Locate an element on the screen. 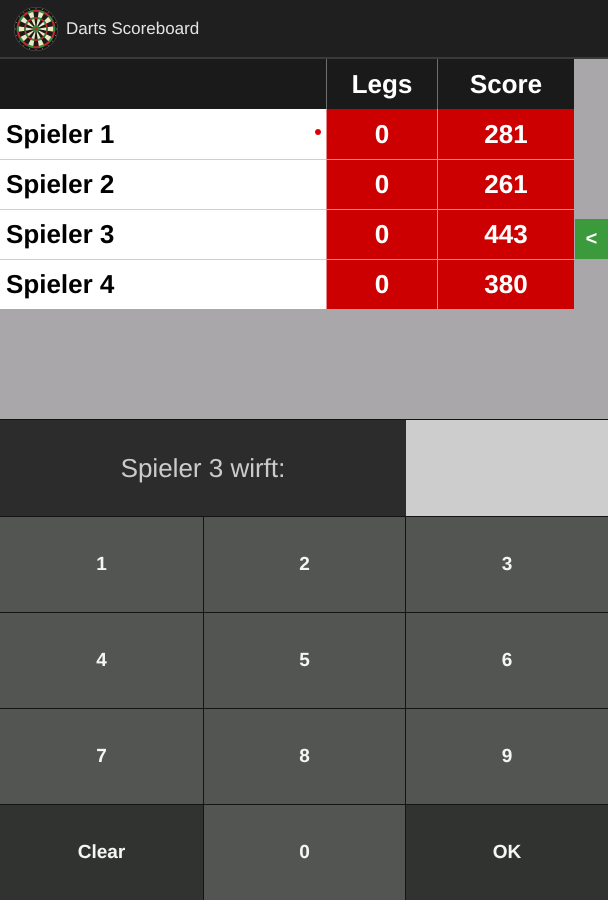 Image resolution: width=608 pixels, height=900 pixels. digit-key: 5 is located at coordinates (304, 660).